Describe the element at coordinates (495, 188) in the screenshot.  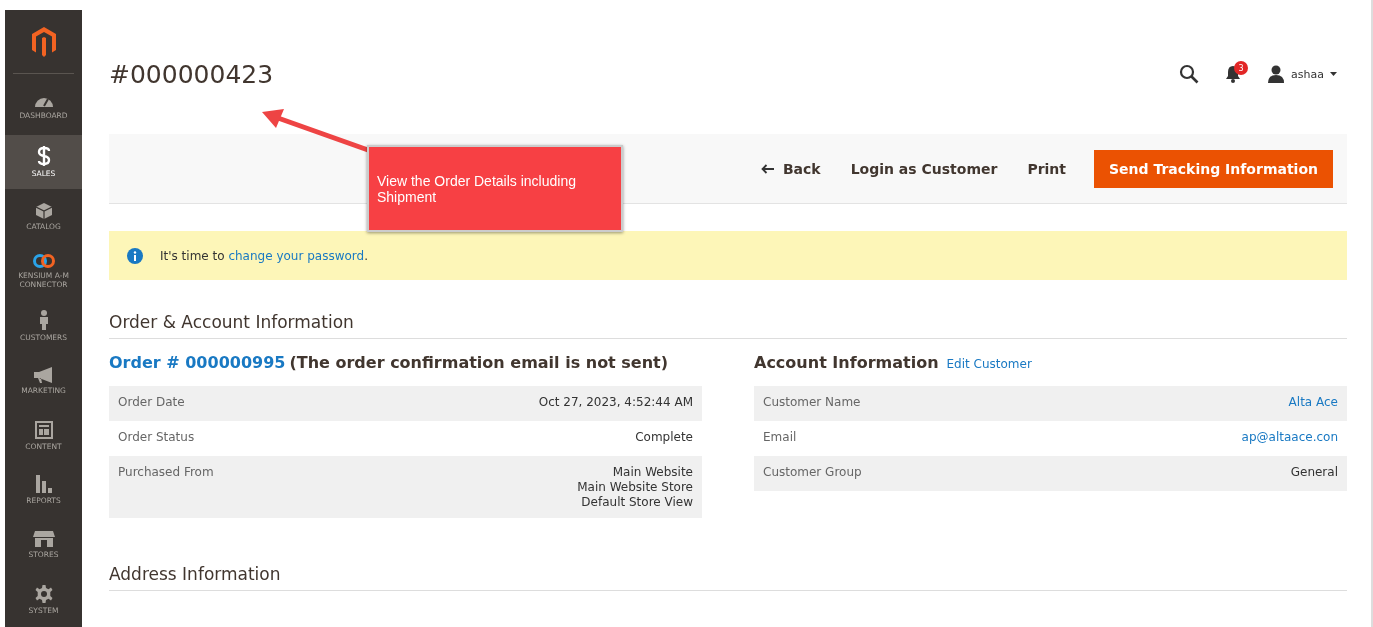
I see `callout-note: View the Order Details including Shipment` at that location.